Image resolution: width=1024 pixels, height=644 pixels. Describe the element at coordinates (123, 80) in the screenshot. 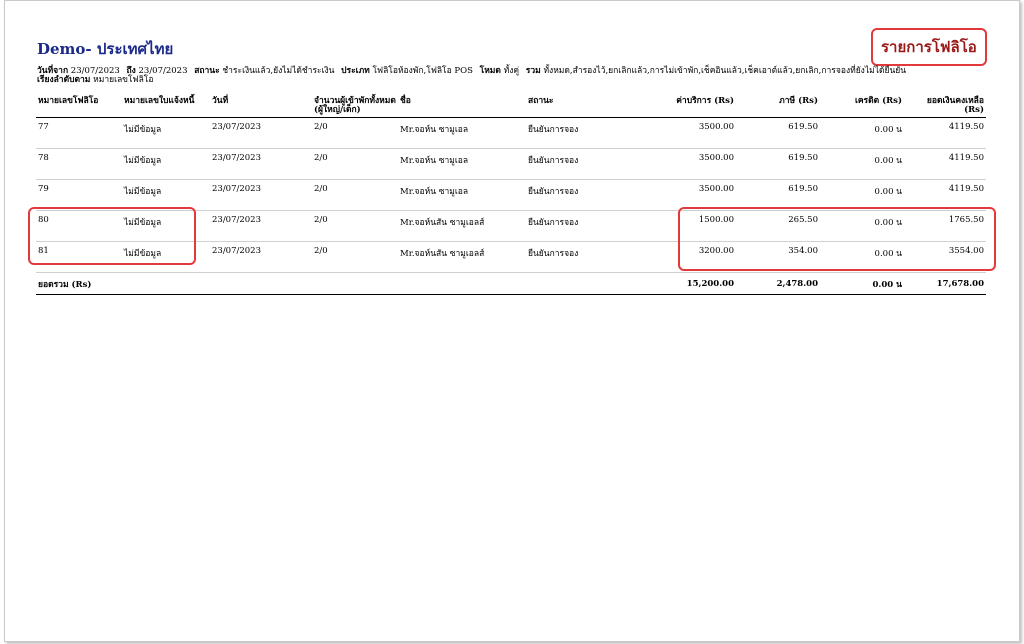

I see `sort-value: หมายเลขโฟลิโอ` at that location.